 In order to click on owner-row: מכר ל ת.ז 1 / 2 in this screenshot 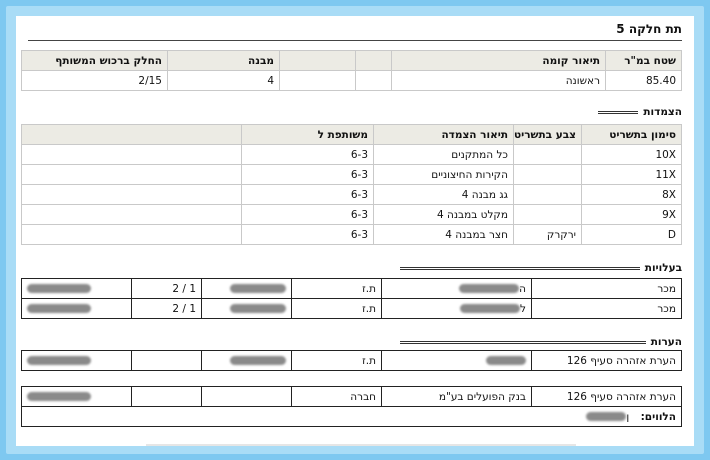, I will do `click(351, 308)`.